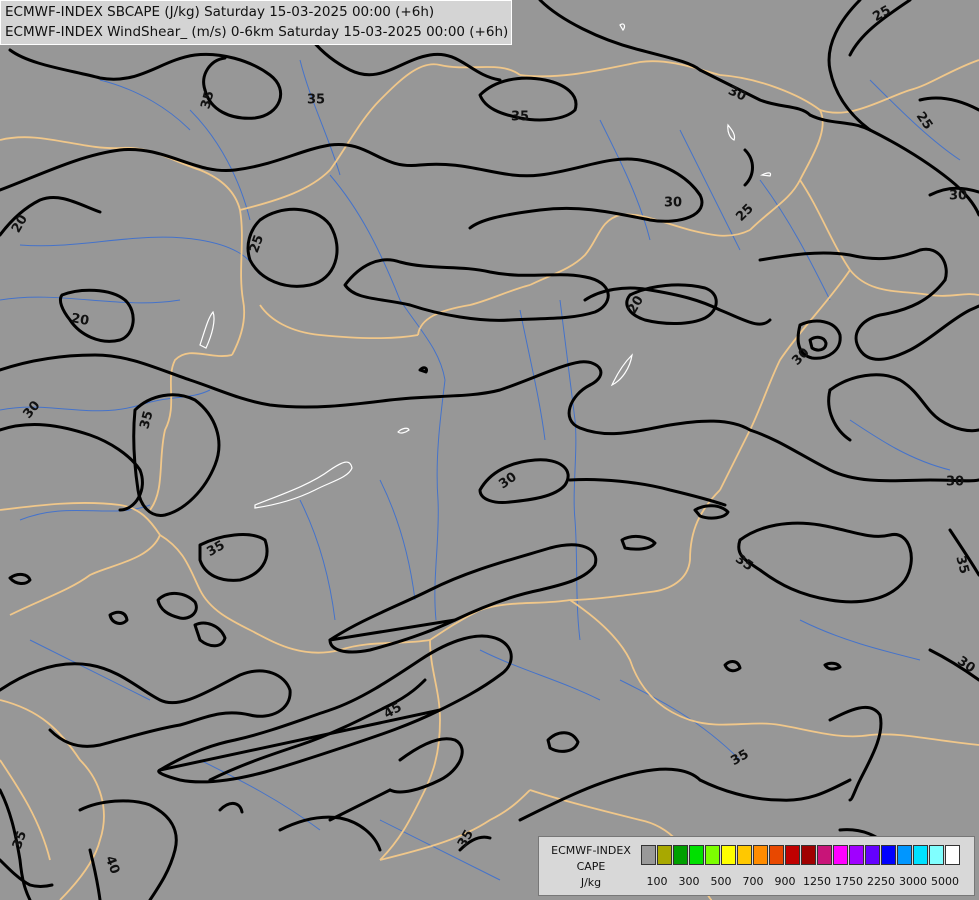 The height and width of the screenshot is (900, 979). What do you see at coordinates (881, 881) in the screenshot?
I see `legend-tick-label: 2250` at bounding box center [881, 881].